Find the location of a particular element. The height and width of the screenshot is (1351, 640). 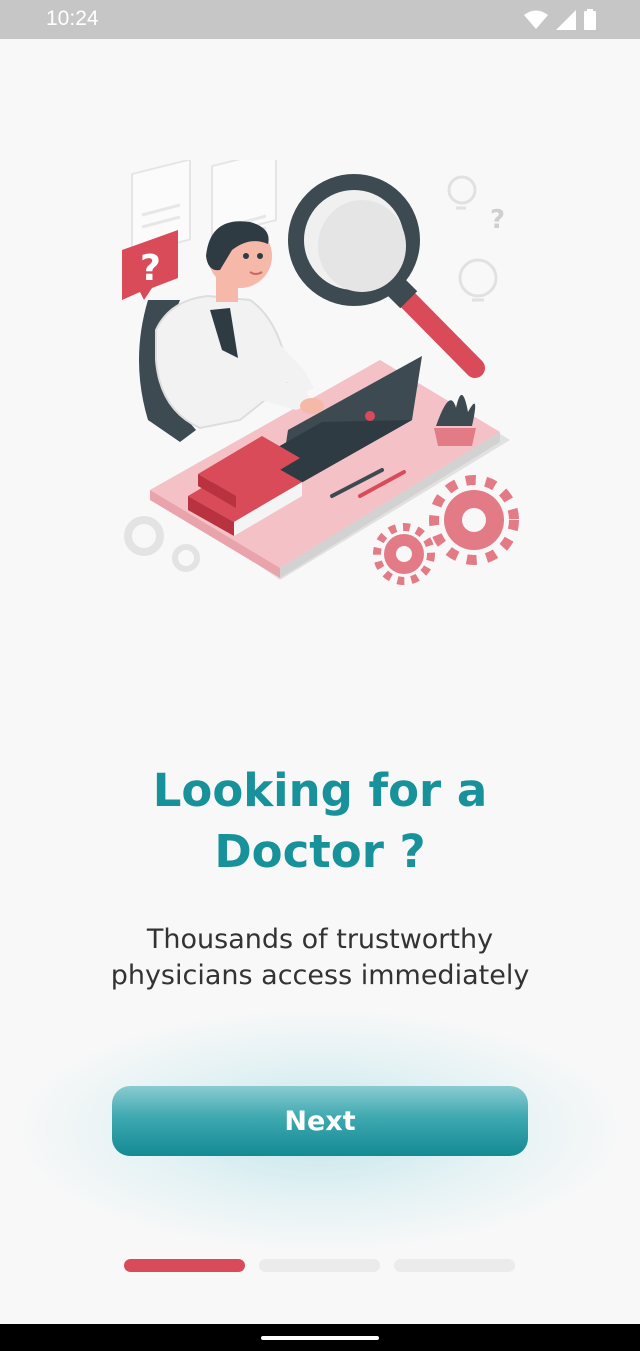

title-line-1: Looking for a is located at coordinates (320, 790).